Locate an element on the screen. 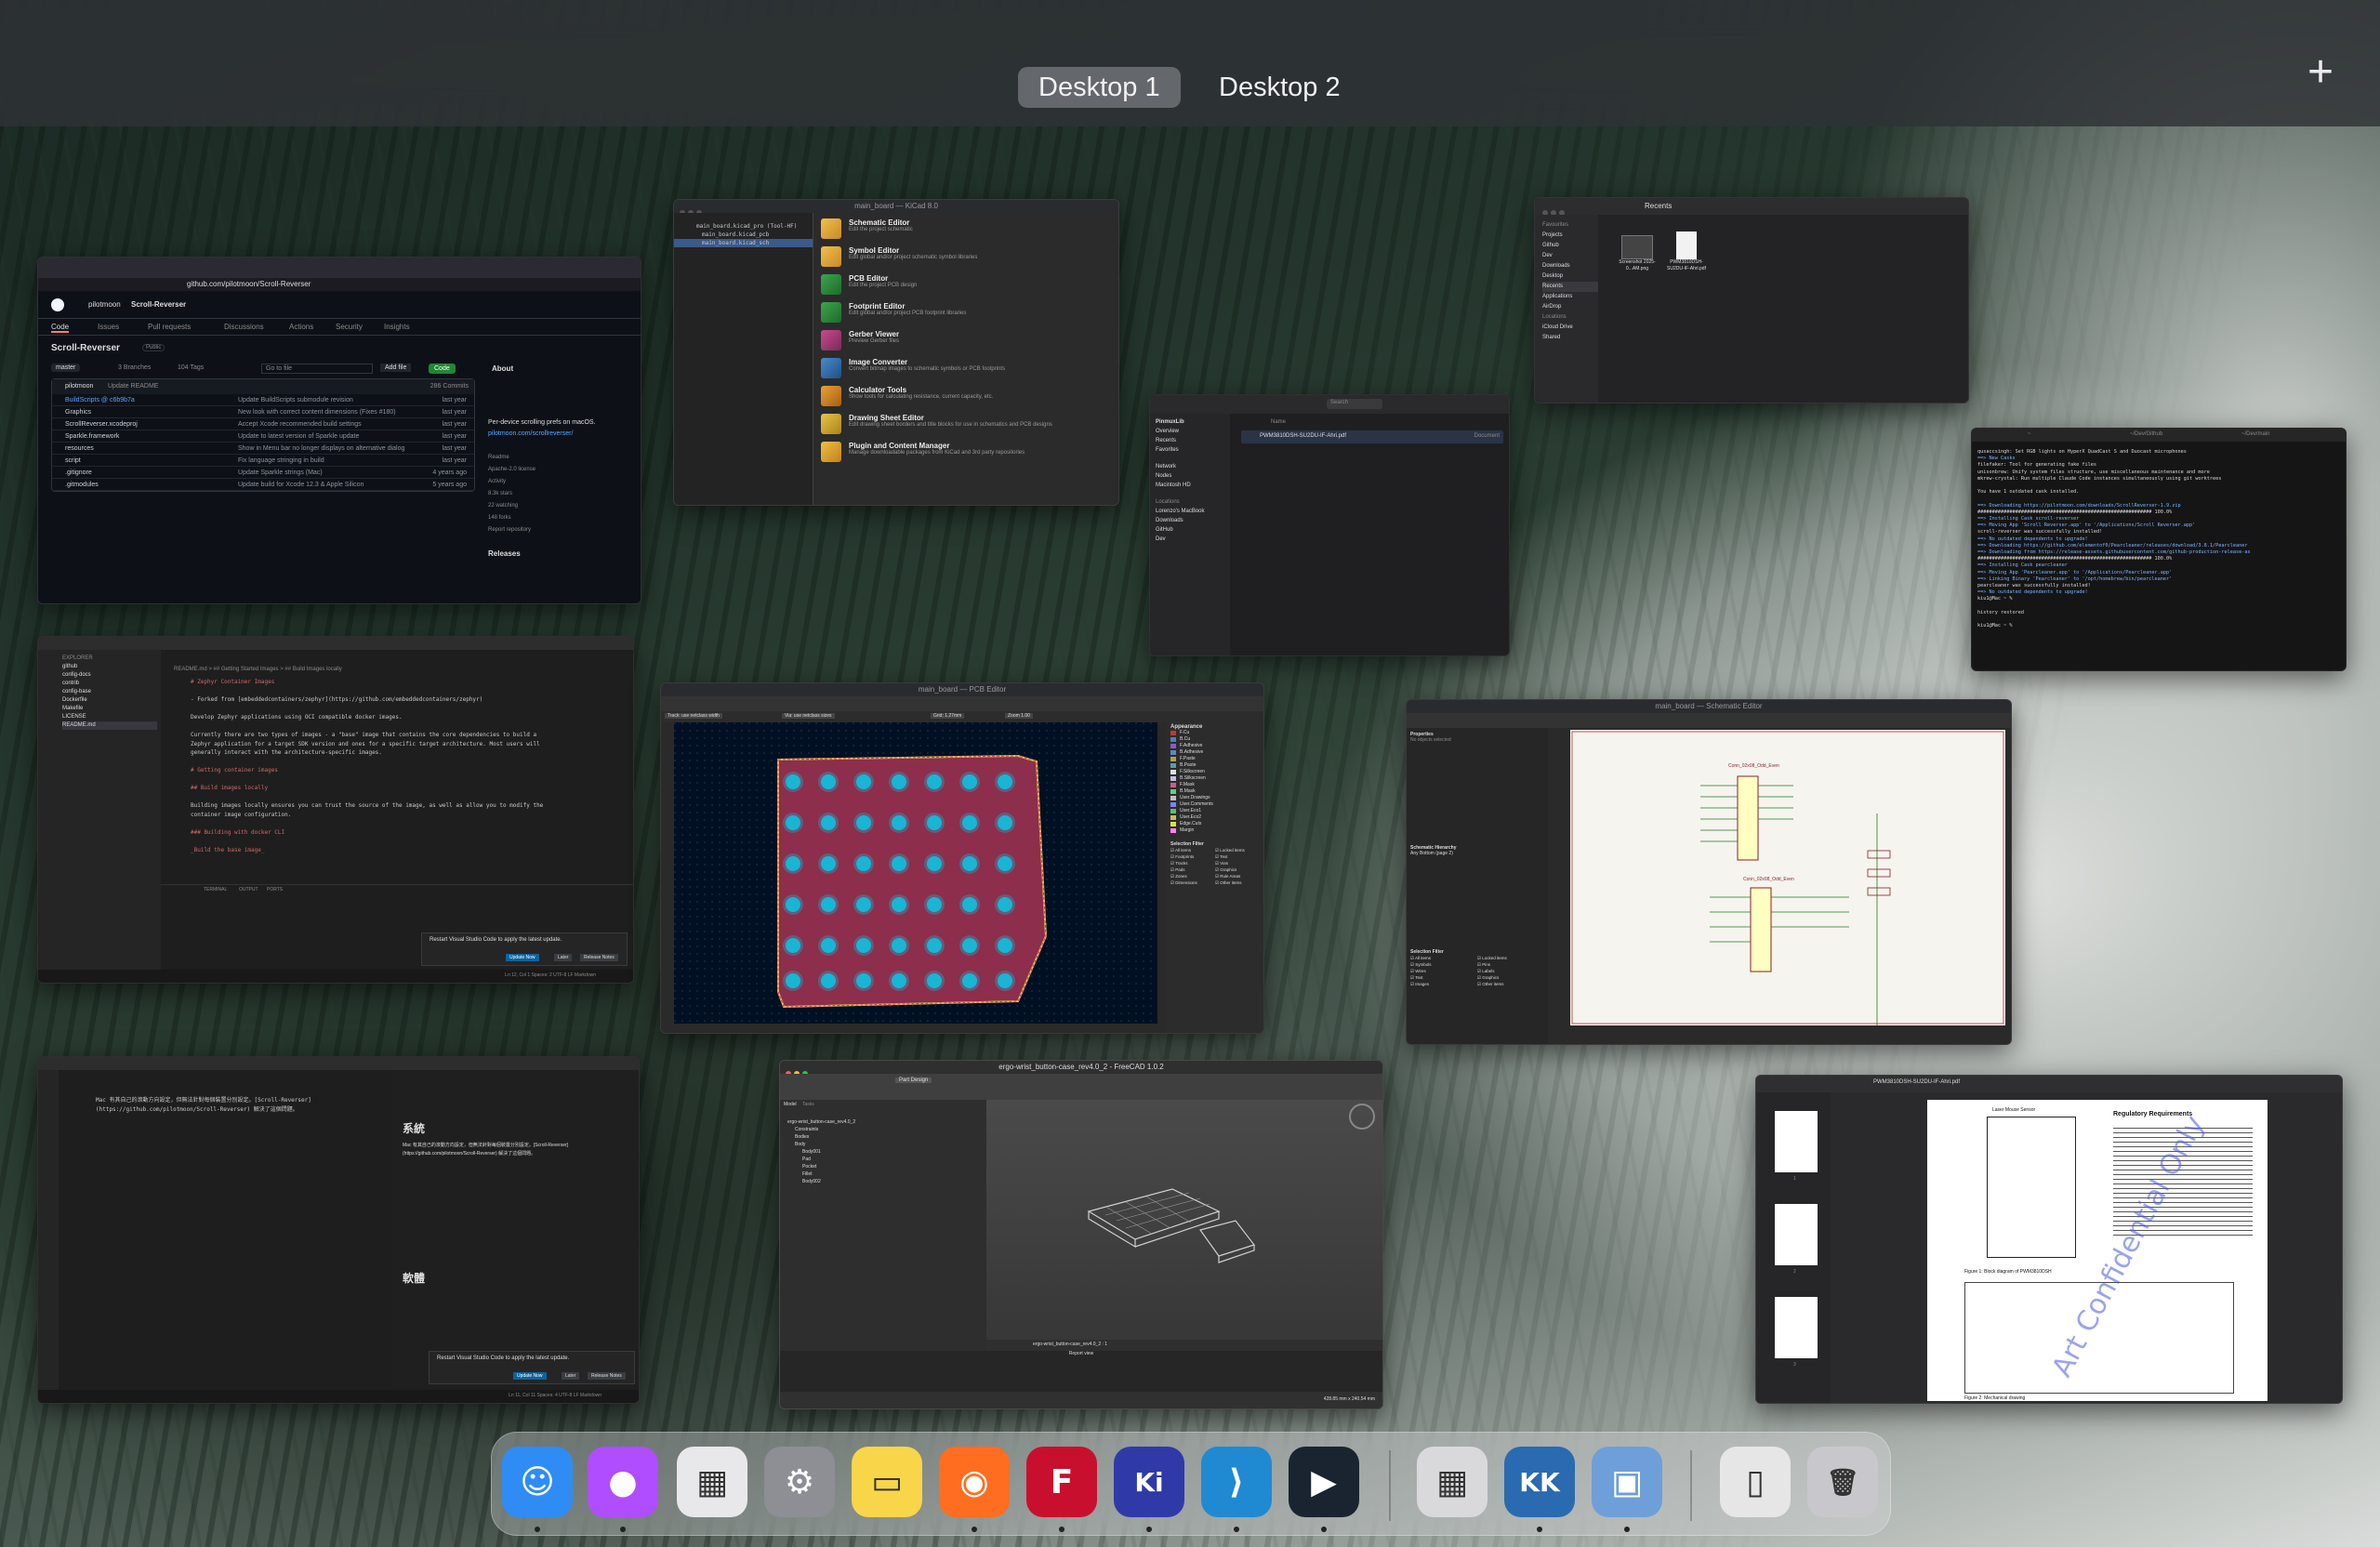 The width and height of the screenshot is (2380, 1547). sidebar-item: AirDrop is located at coordinates (1570, 307).